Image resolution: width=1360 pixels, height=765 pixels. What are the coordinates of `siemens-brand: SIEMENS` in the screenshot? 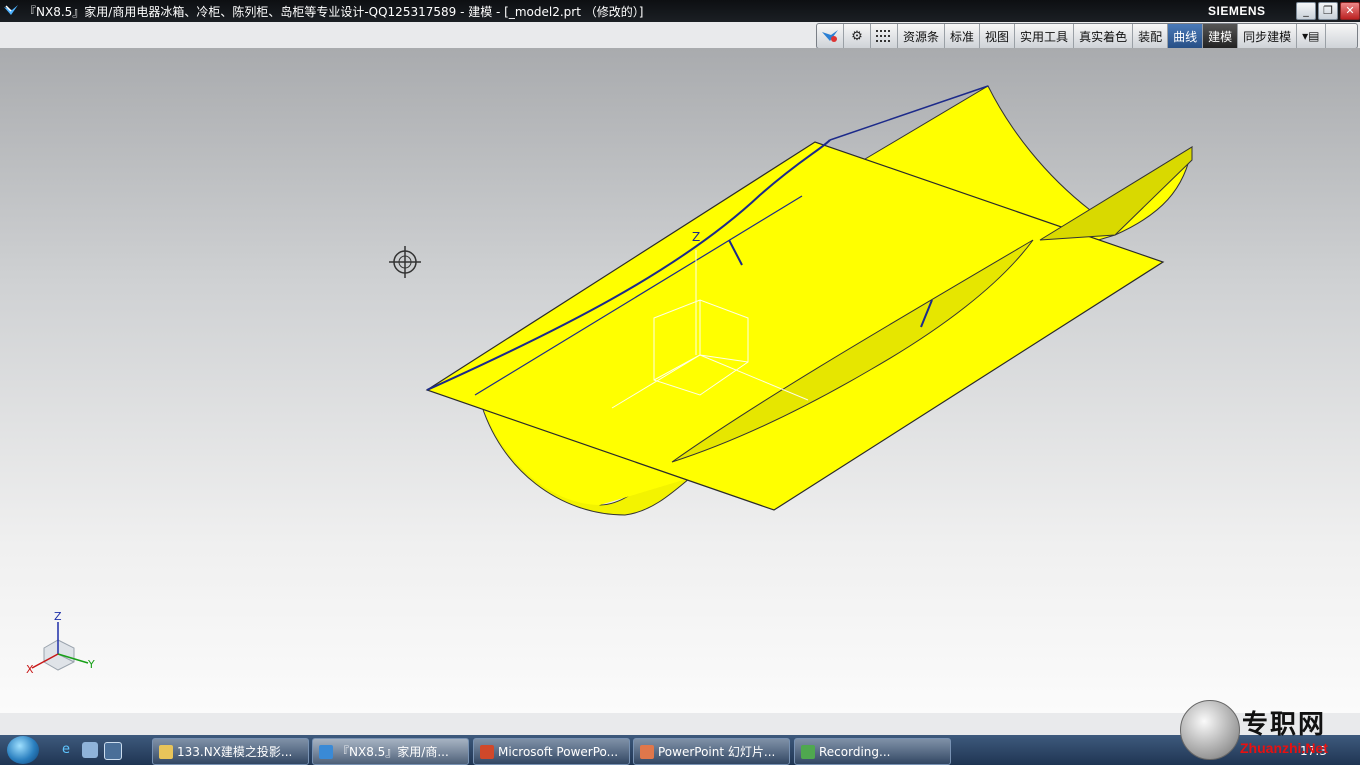 It's located at (1237, 11).